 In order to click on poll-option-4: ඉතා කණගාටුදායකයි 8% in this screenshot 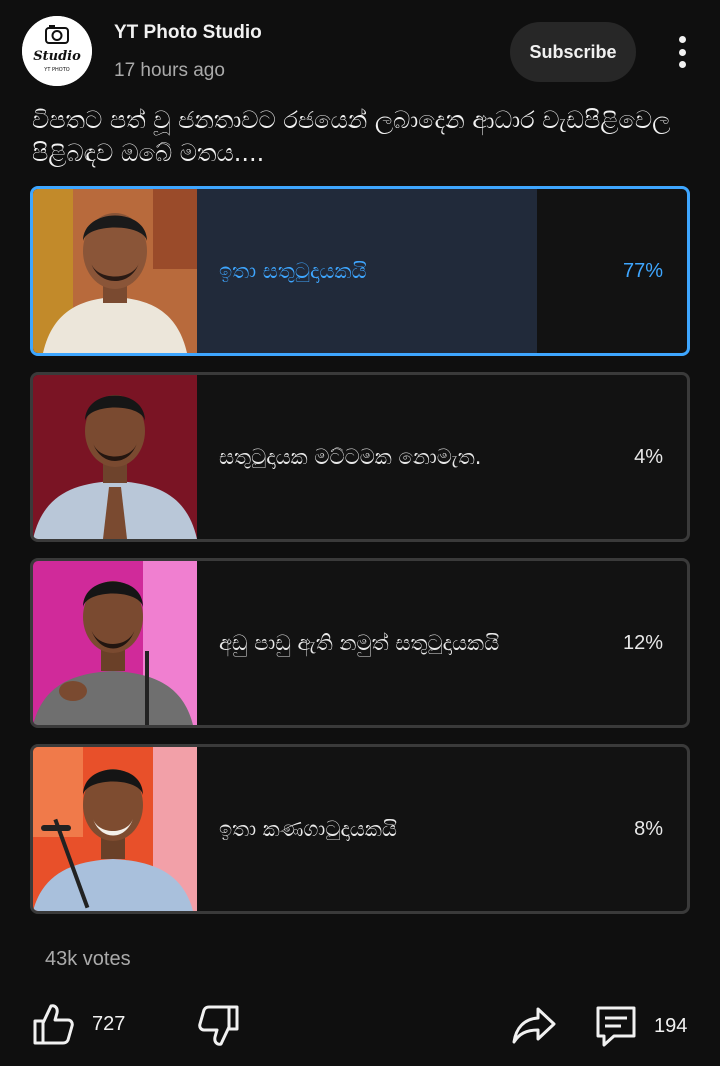, I will do `click(360, 829)`.